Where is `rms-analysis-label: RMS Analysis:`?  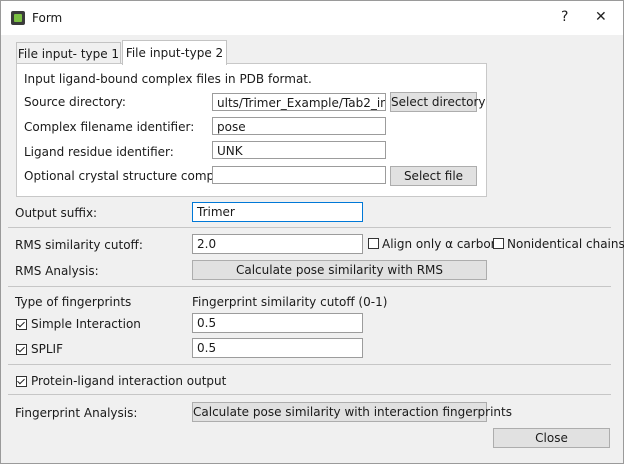
rms-analysis-label: RMS Analysis: is located at coordinates (57, 271).